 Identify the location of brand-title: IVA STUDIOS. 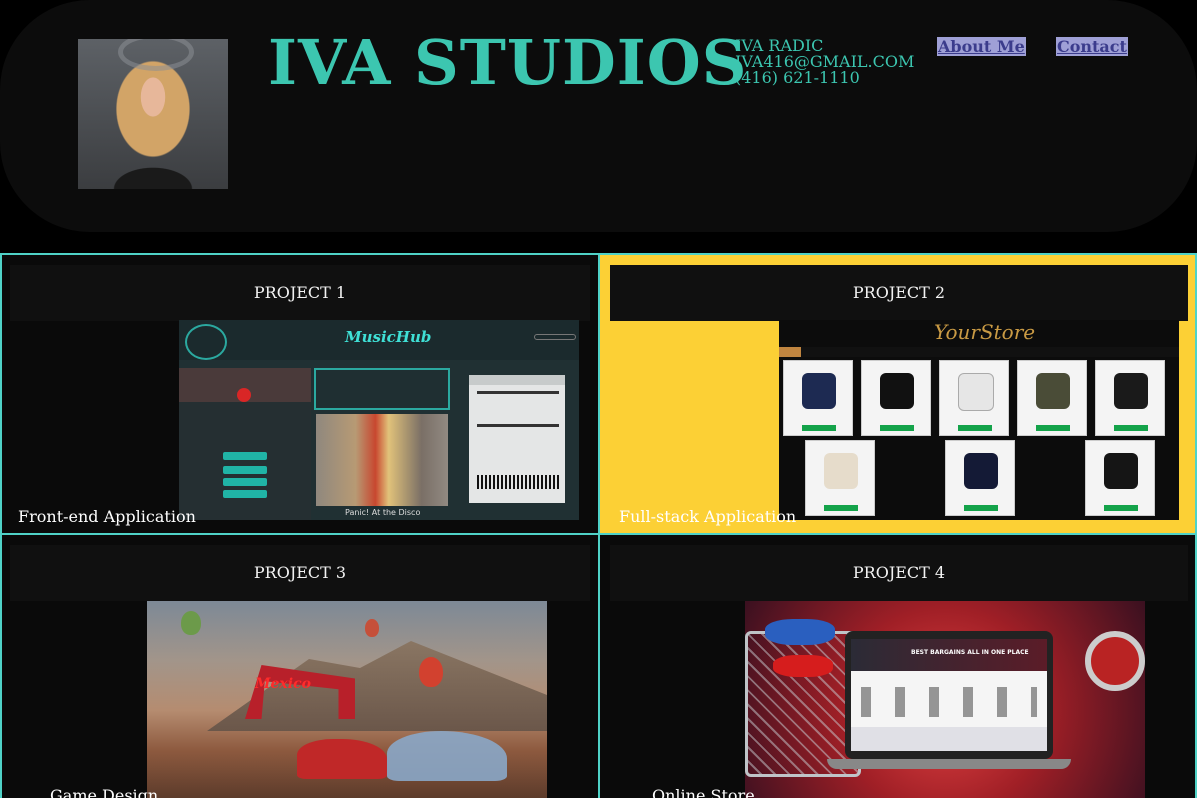
(508, 62).